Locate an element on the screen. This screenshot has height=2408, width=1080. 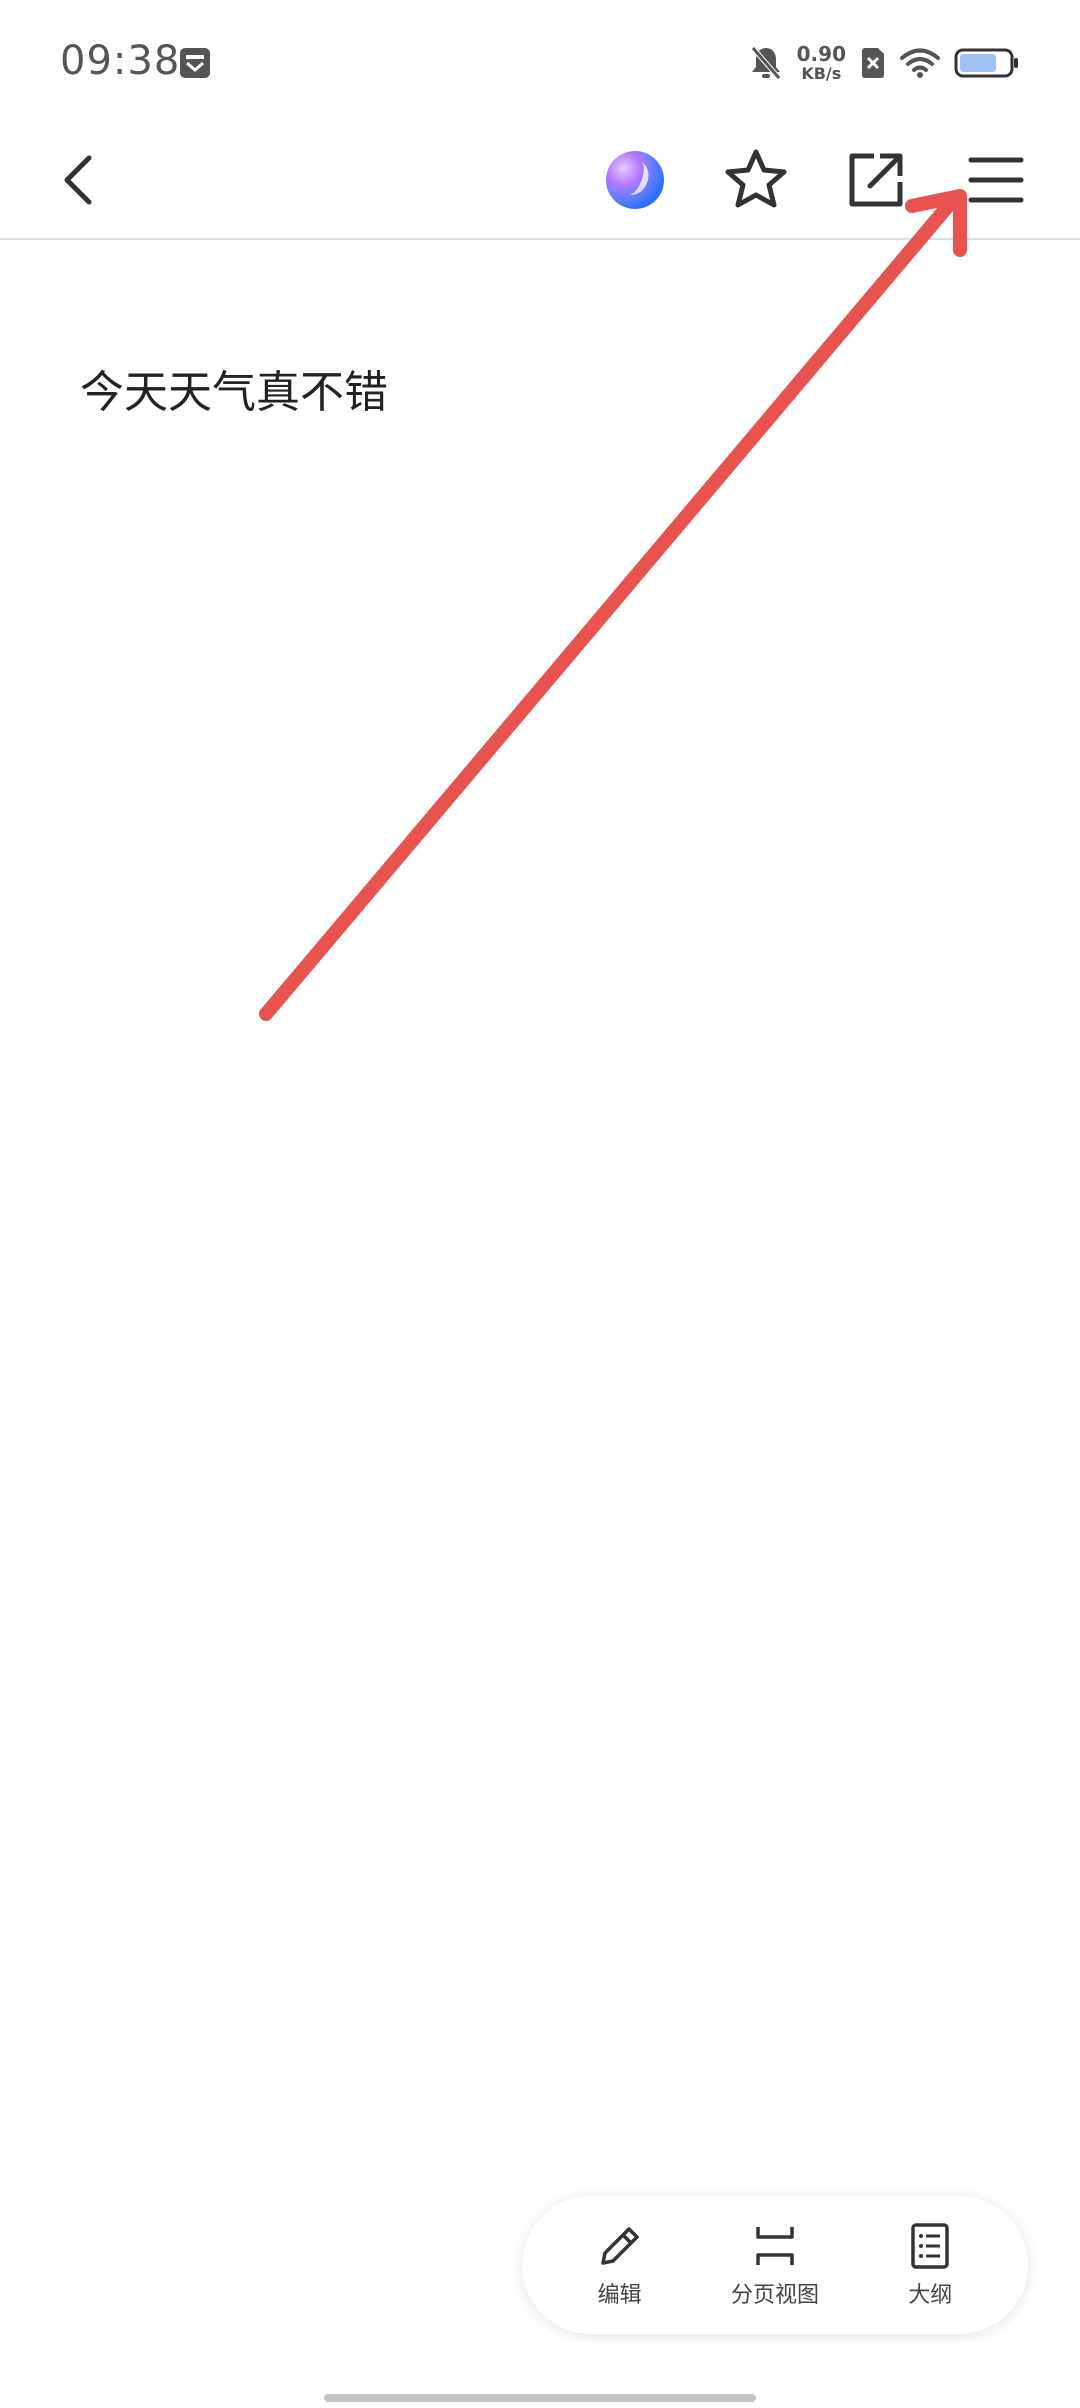
ai-assistant-icon is located at coordinates (635, 180).